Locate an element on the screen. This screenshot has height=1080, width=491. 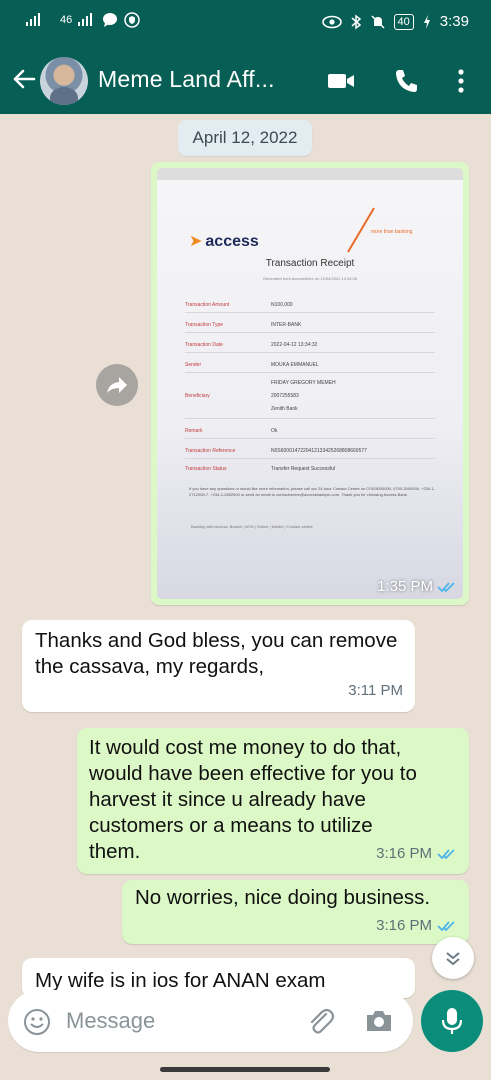
home-indicator is located at coordinates (245, 1069).